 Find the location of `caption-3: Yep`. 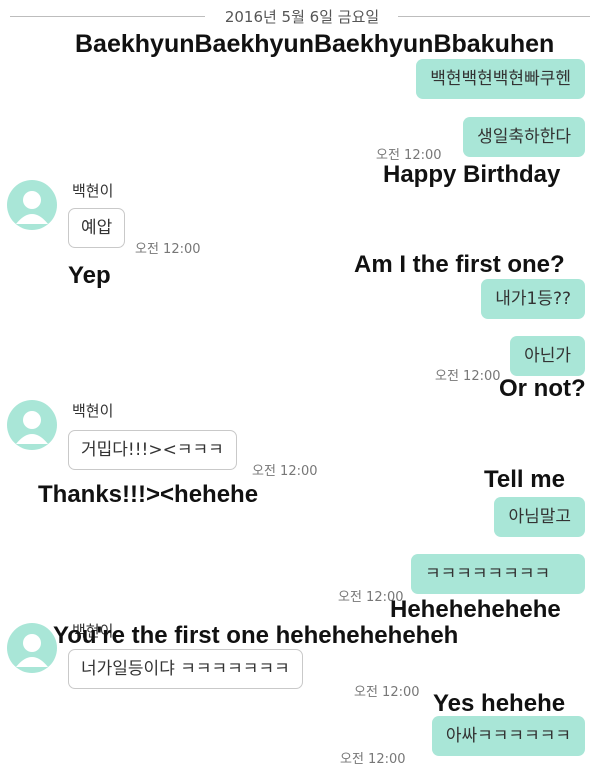

caption-3: Yep is located at coordinates (89, 275).